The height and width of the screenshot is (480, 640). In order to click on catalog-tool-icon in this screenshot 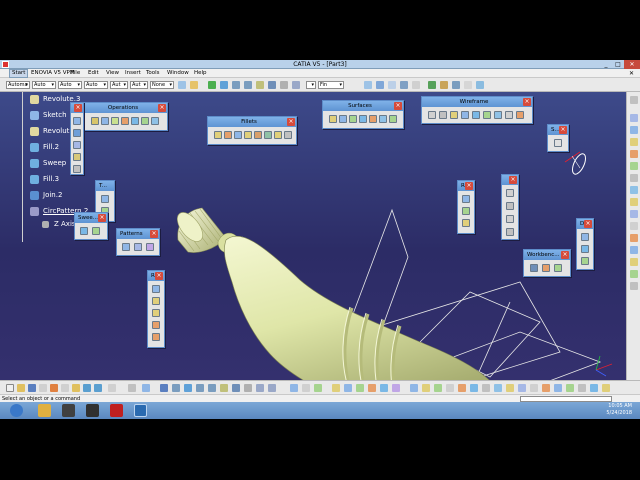, I will do `click(534, 388)`.